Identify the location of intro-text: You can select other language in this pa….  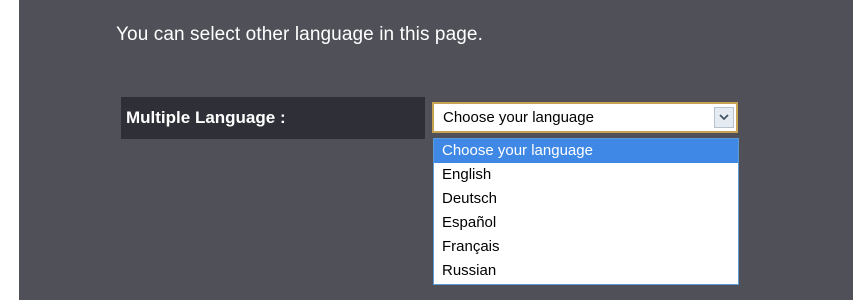
(299, 34).